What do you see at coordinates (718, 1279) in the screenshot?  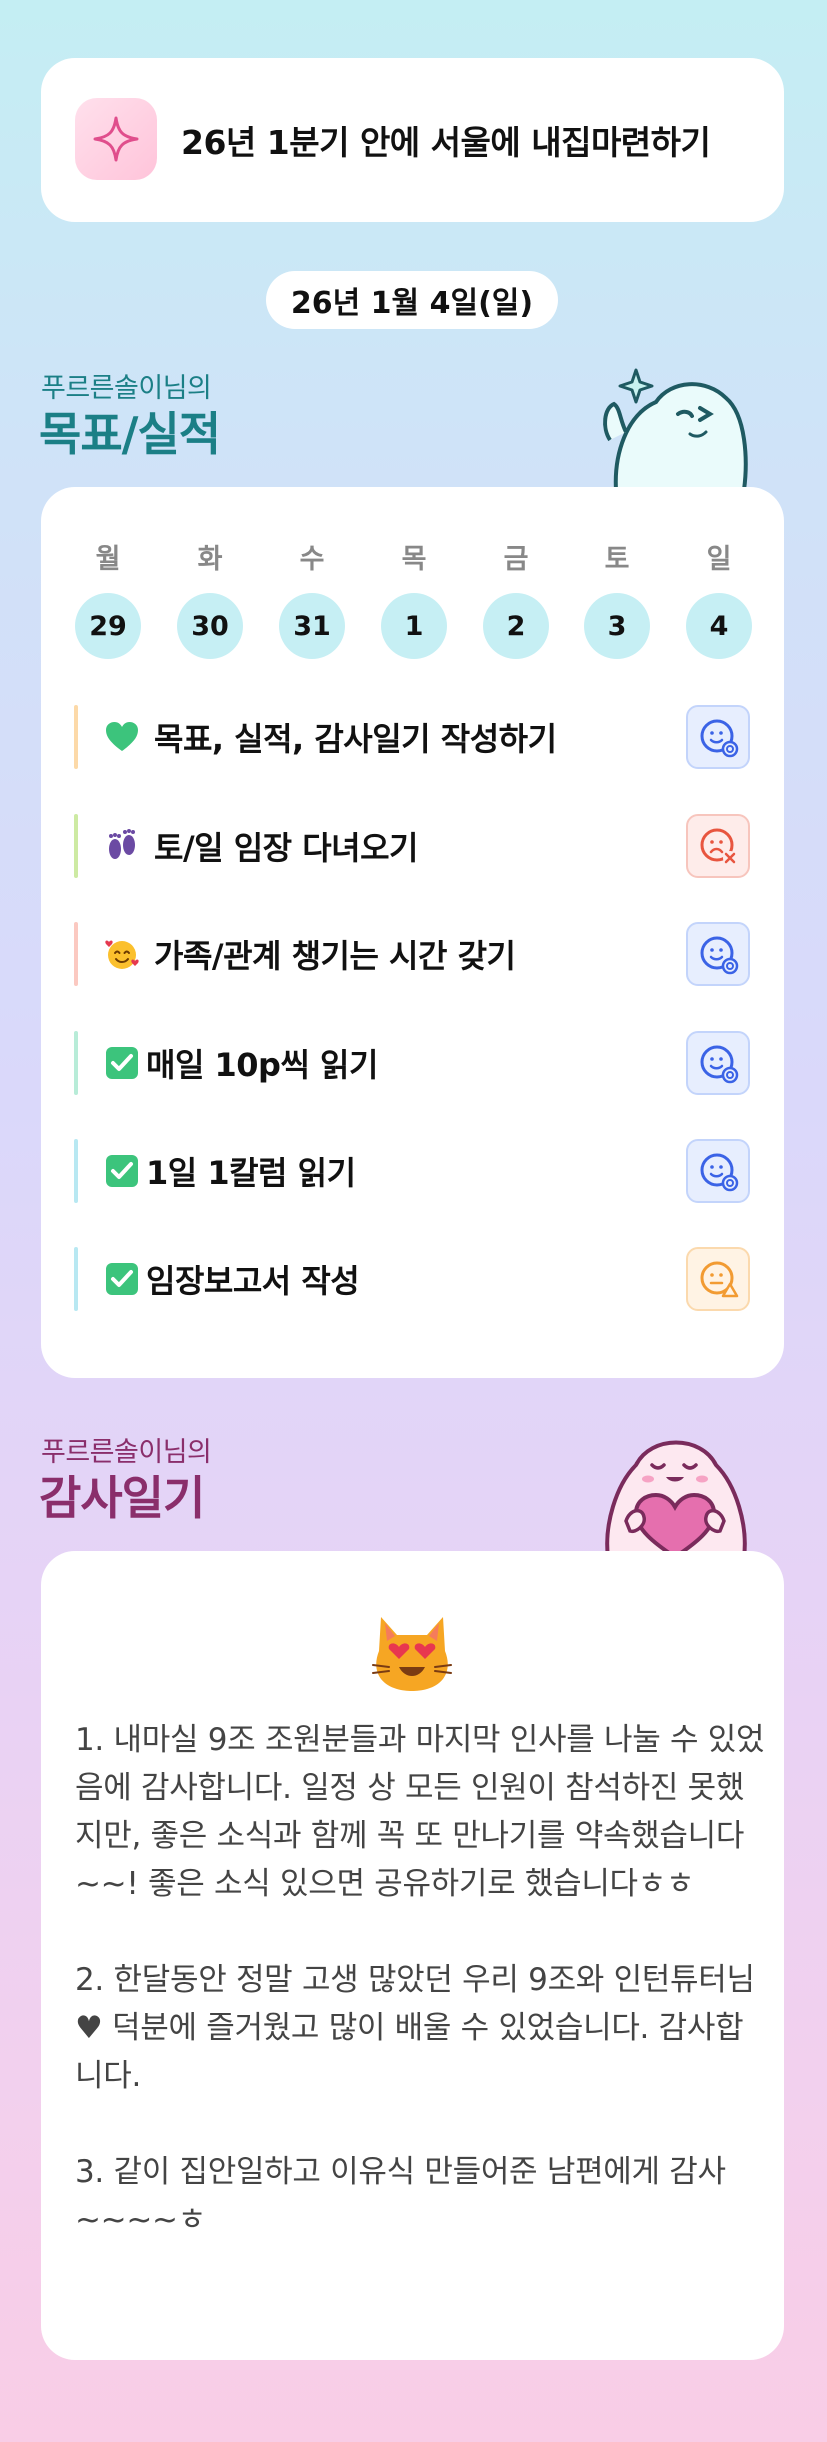 I see `status-partial-icon` at bounding box center [718, 1279].